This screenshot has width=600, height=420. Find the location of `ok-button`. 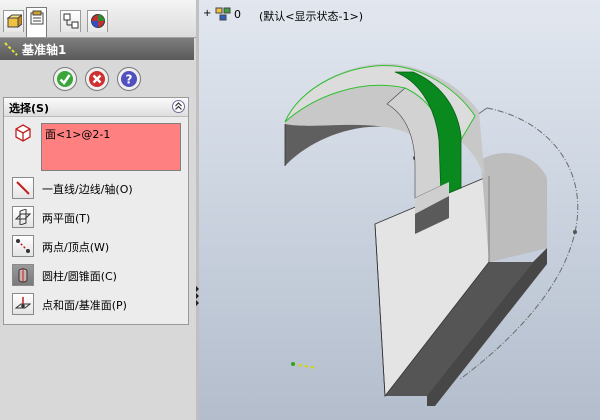

ok-button is located at coordinates (65, 79).